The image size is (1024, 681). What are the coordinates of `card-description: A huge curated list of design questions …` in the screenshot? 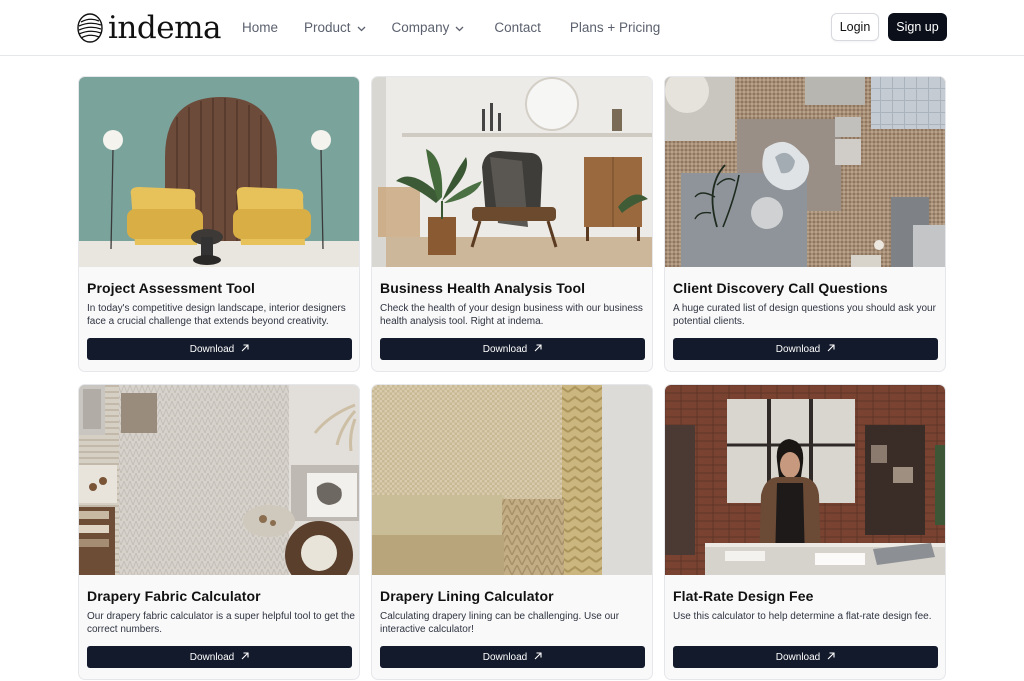 It's located at (804, 315).